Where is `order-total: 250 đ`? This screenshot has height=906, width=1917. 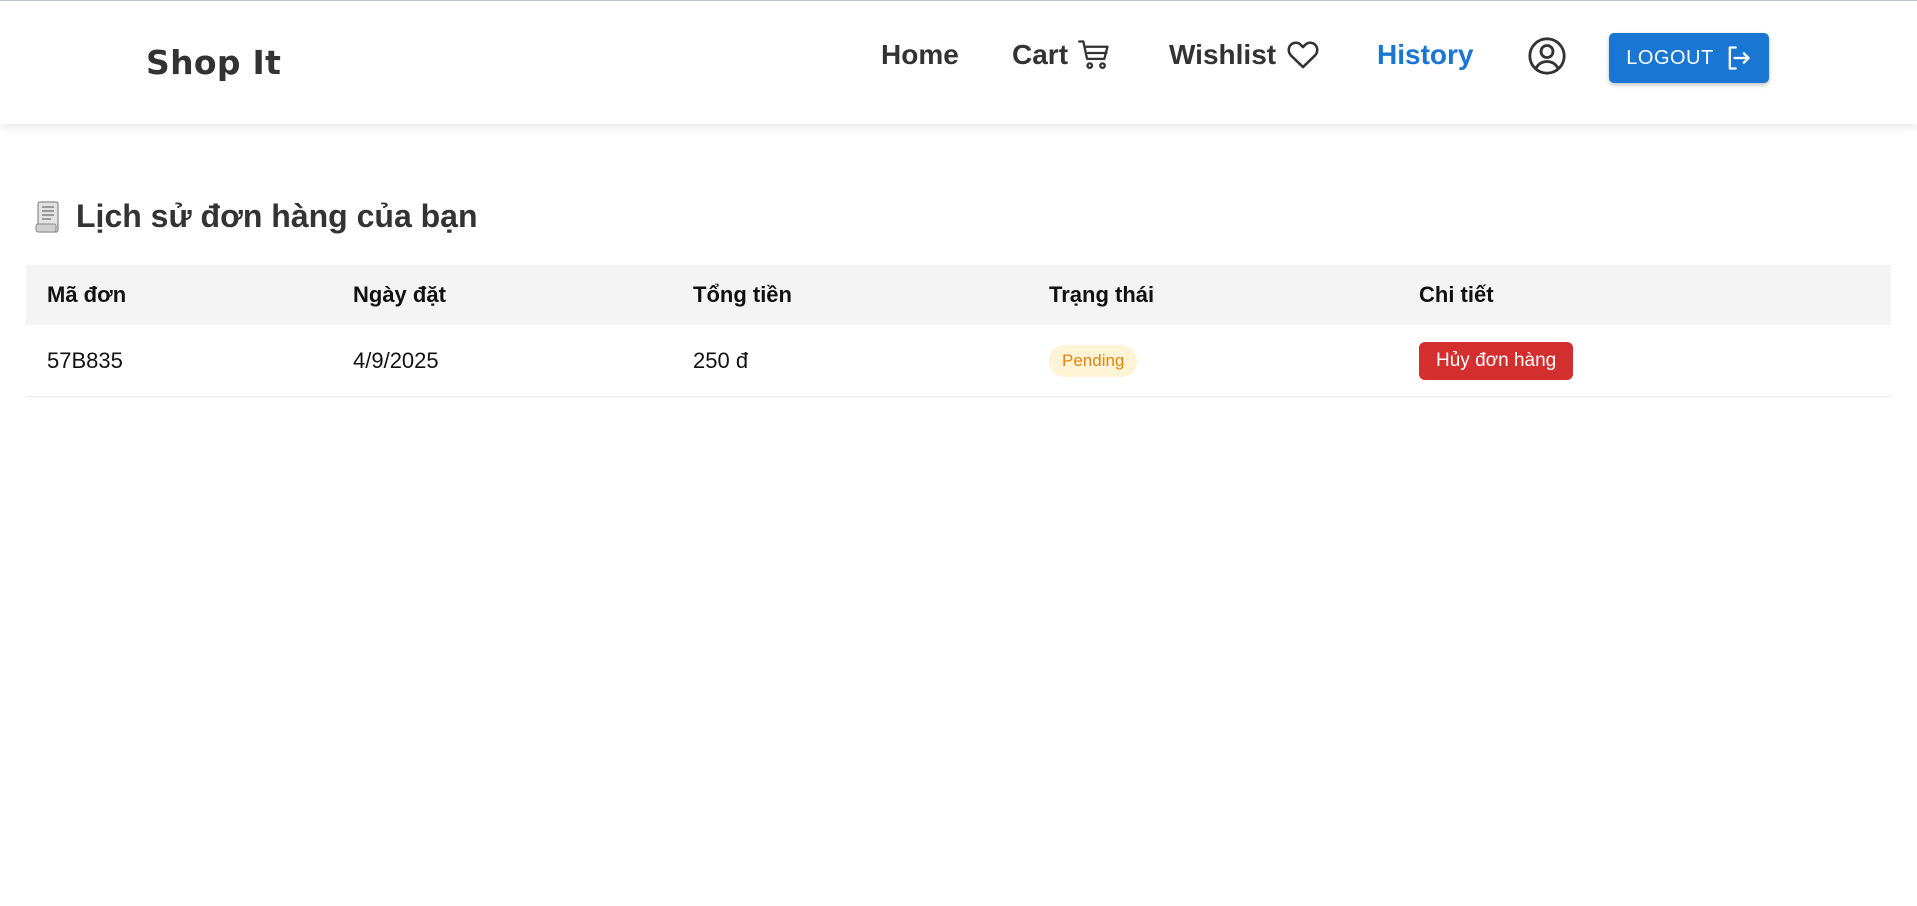 order-total: 250 đ is located at coordinates (721, 360).